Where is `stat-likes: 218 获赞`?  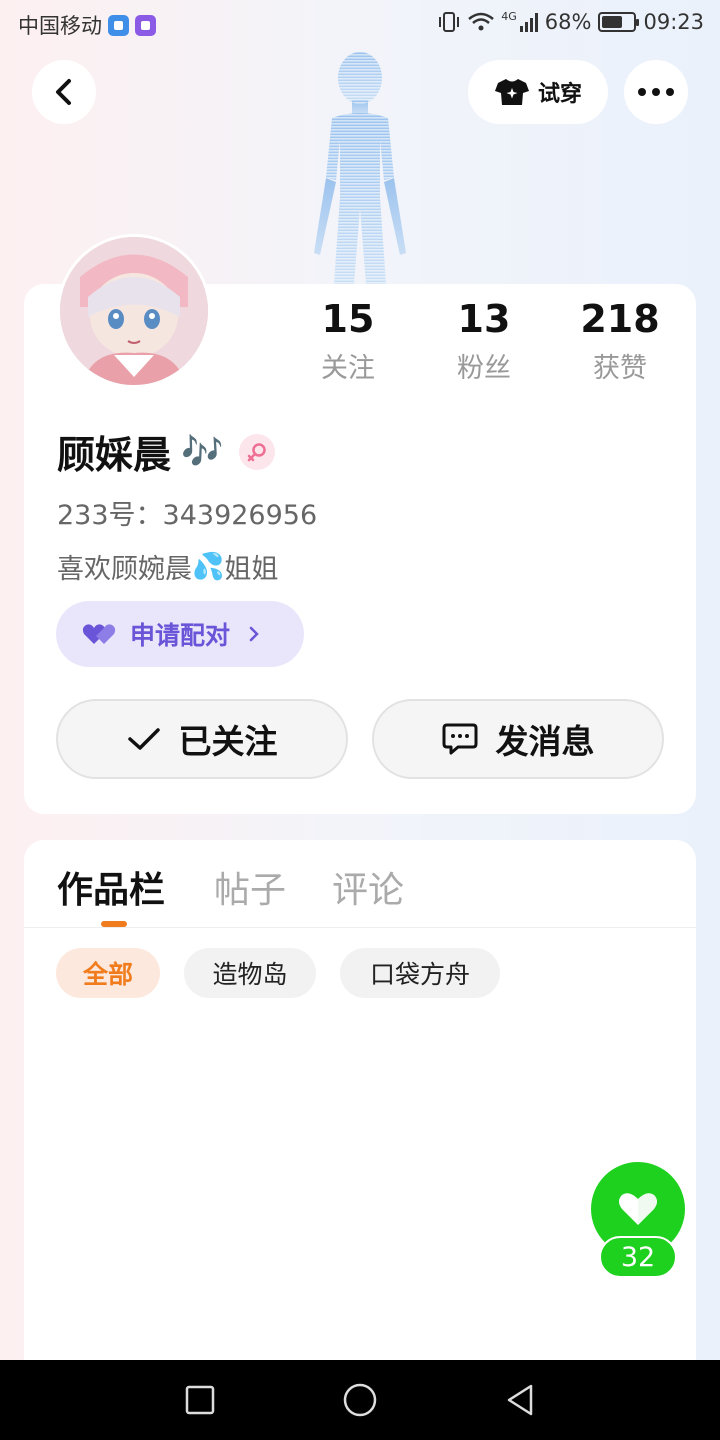
stat-likes: 218 获赞 is located at coordinates (620, 339).